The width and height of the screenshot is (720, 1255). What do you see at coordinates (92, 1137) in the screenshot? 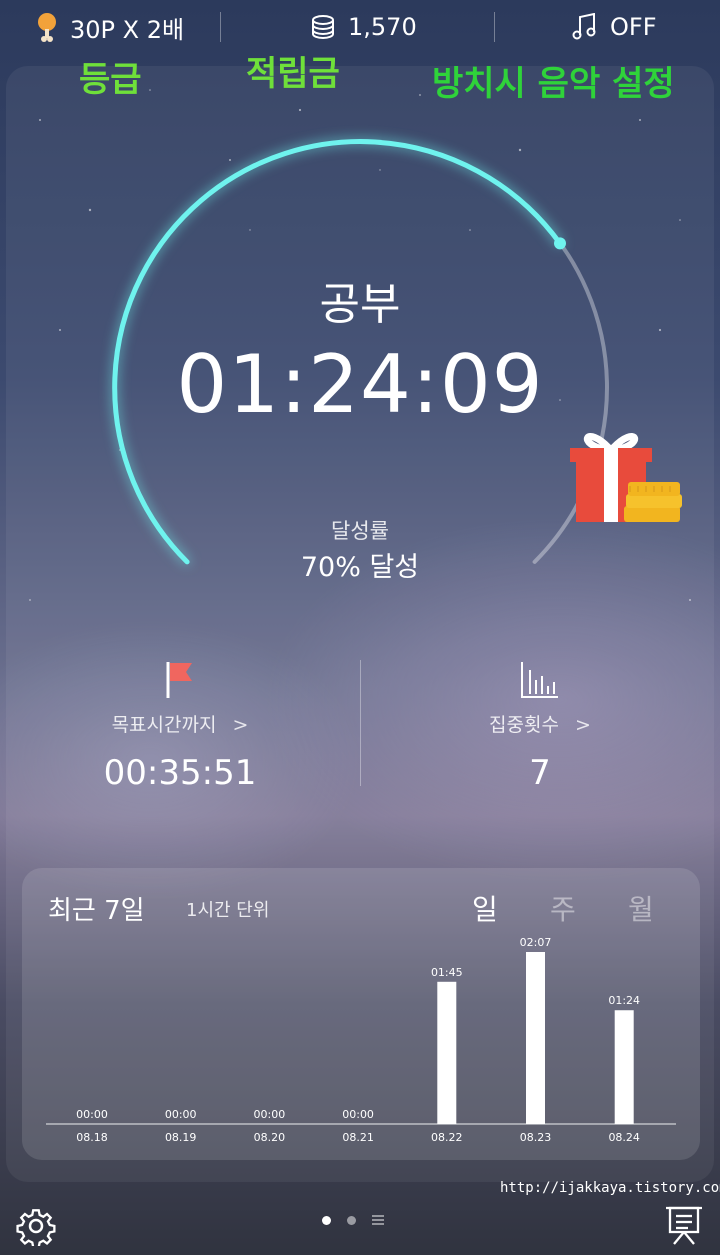
I see `x-tick-label: 08.18` at bounding box center [92, 1137].